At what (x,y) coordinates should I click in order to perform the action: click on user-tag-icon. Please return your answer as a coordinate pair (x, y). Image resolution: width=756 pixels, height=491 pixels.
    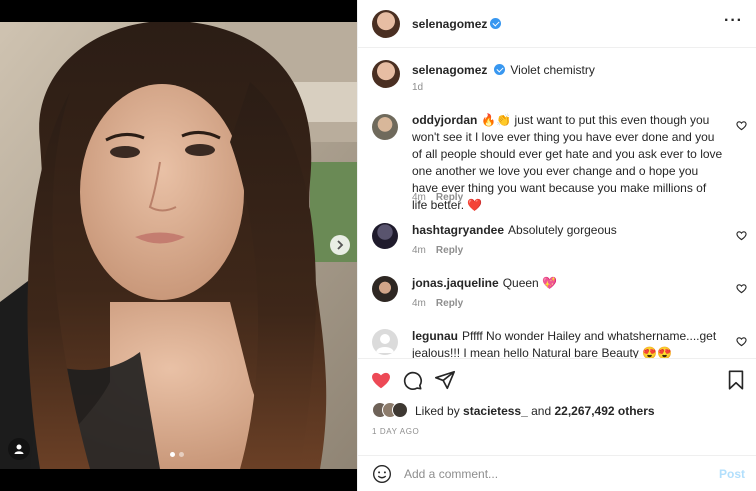
    Looking at the image, I should click on (19, 449).